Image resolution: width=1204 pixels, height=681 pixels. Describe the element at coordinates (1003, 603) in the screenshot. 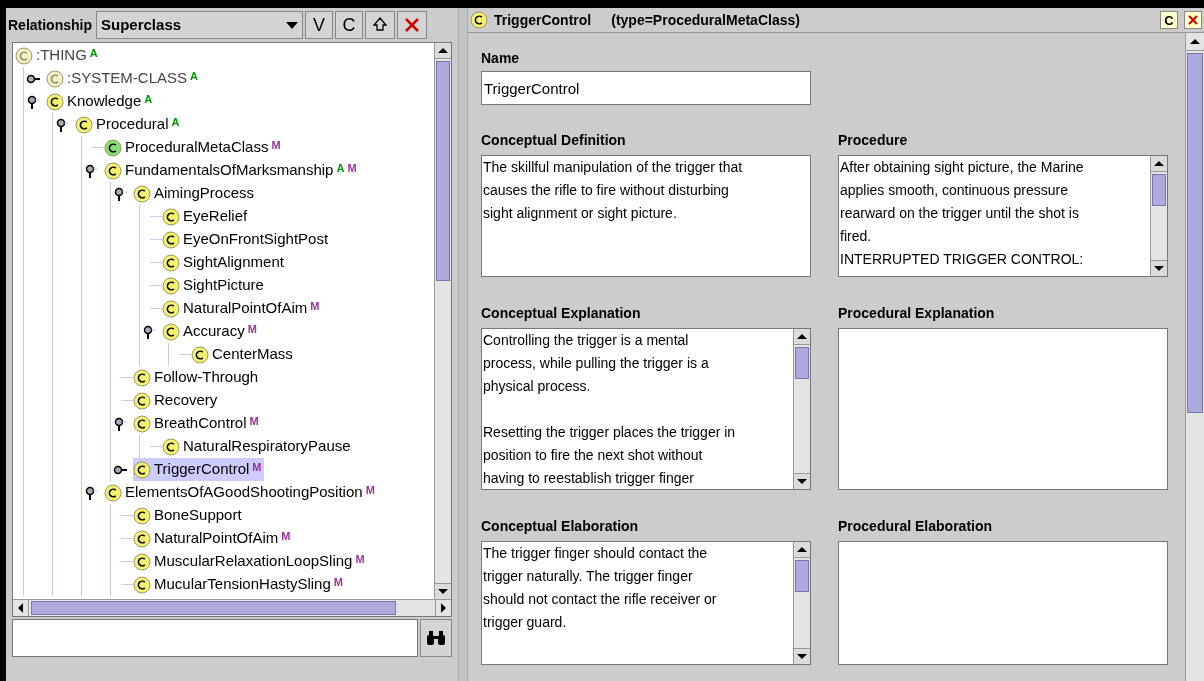

I see `text-area` at that location.